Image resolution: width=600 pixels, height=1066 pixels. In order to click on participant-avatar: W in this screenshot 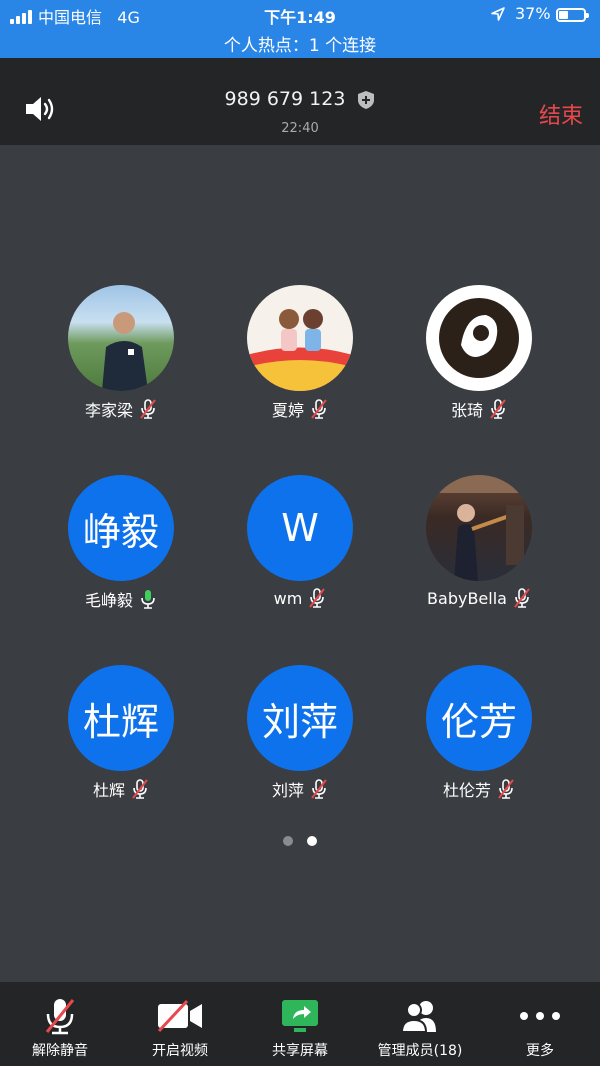, I will do `click(300, 528)`.